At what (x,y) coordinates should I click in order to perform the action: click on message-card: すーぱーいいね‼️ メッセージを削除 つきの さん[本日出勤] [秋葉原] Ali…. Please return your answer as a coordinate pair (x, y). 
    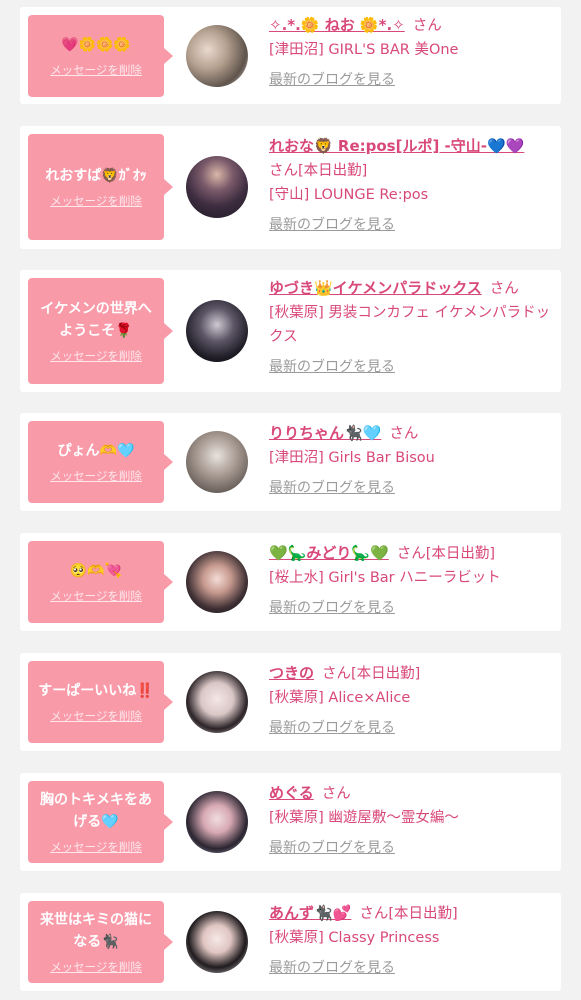
    Looking at the image, I should click on (290, 702).